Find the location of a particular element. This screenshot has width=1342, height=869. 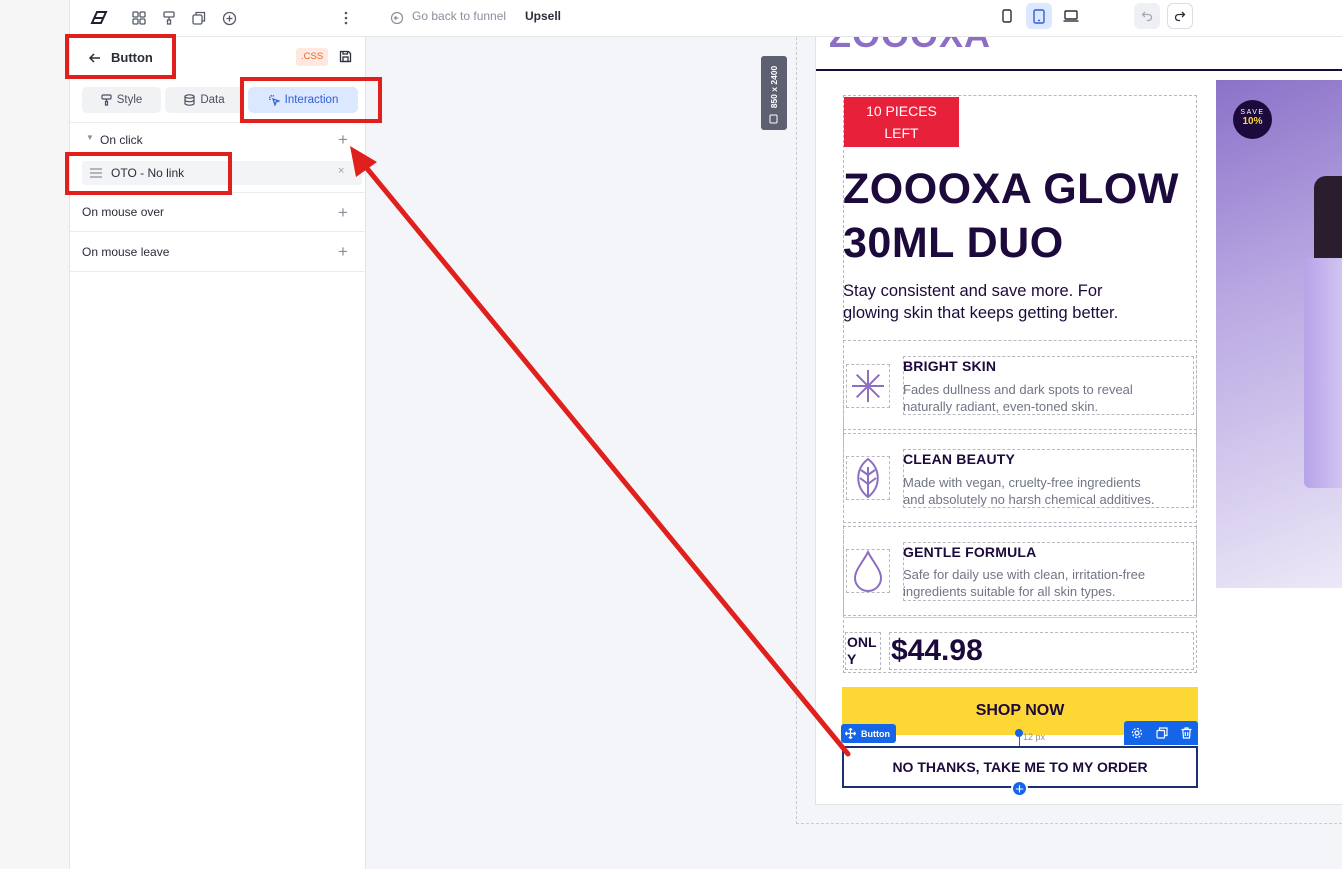

database-icon is located at coordinates (189, 100).